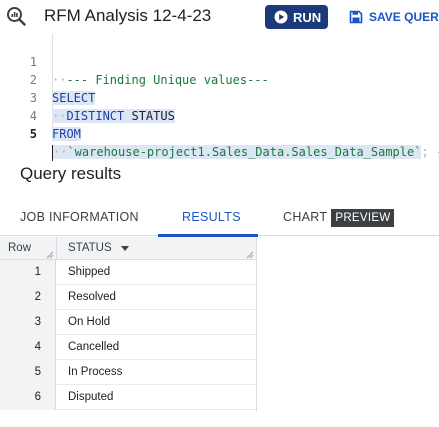 This screenshot has width=439, height=427. I want to click on line-suffix: ; -, so click(430, 152).